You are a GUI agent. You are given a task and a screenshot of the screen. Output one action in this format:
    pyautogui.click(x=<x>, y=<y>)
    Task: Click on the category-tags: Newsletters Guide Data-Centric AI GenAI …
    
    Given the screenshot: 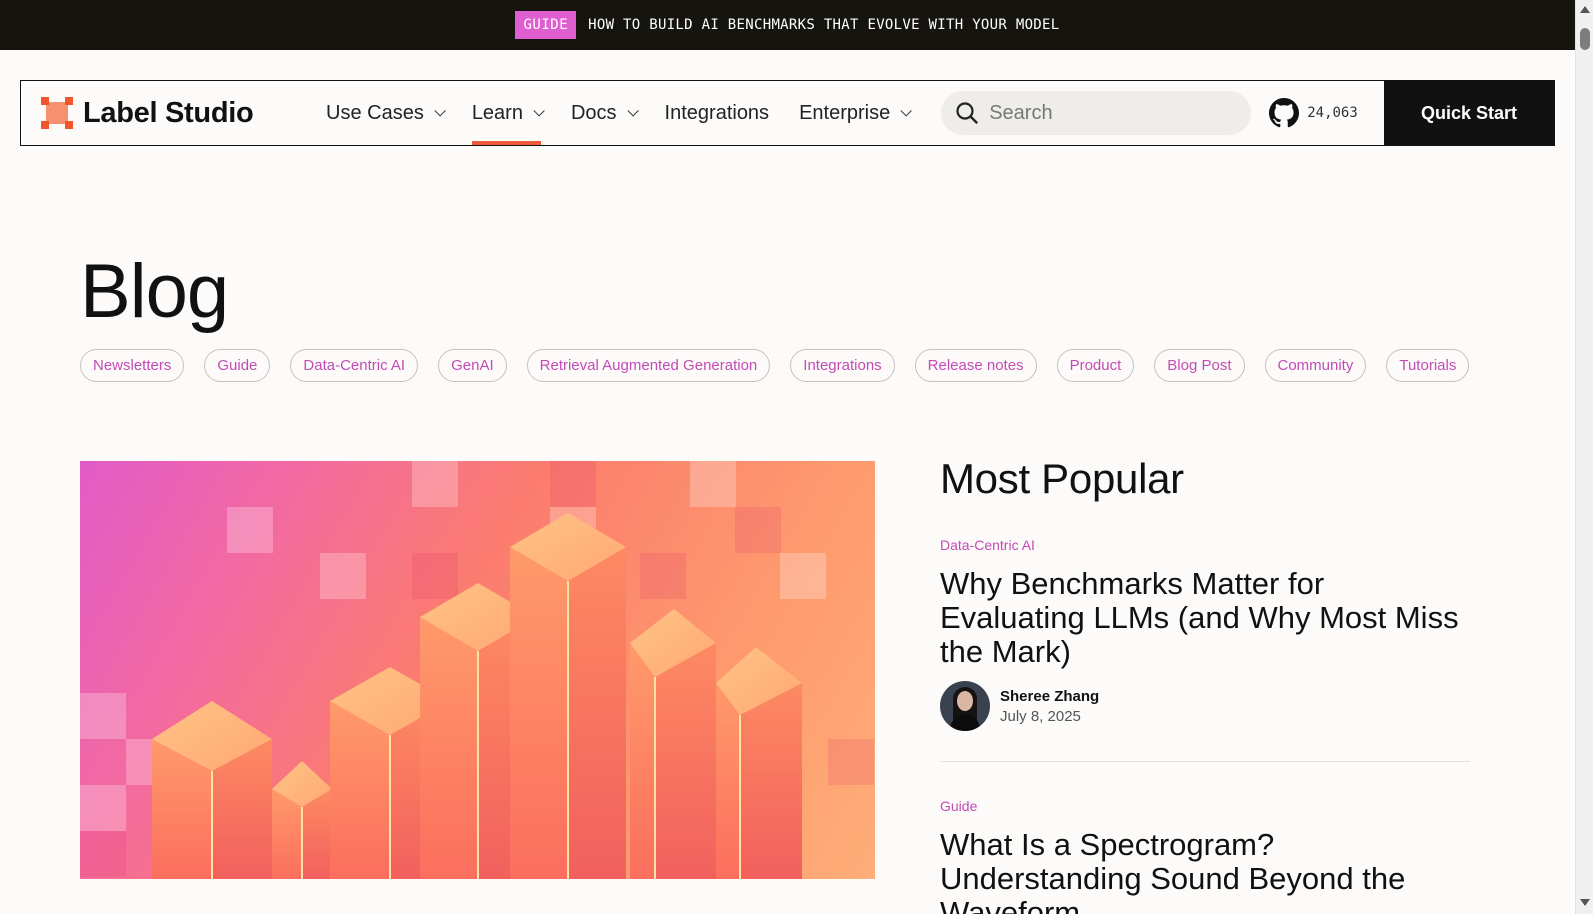 What is the action you would take?
    pyautogui.click(x=775, y=365)
    